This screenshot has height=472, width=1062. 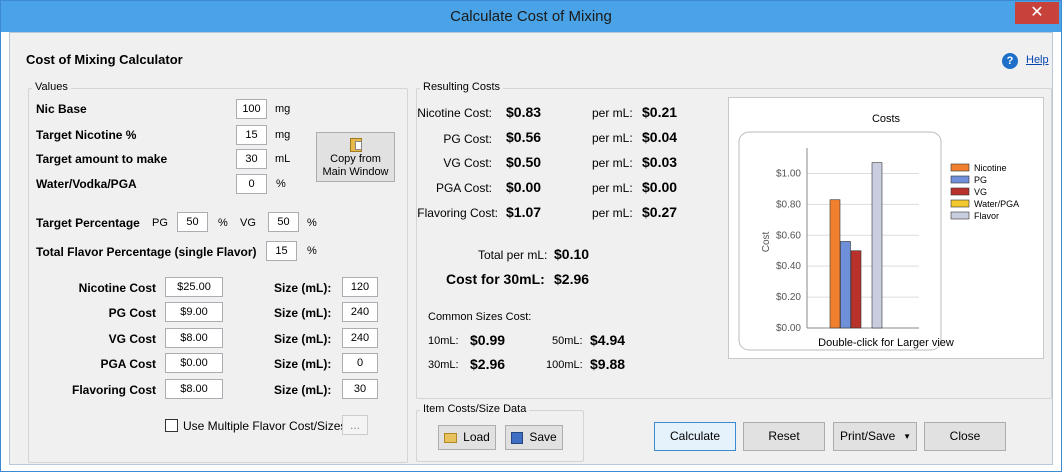 What do you see at coordinates (283, 109) in the screenshot?
I see `nic-base-unit: mg` at bounding box center [283, 109].